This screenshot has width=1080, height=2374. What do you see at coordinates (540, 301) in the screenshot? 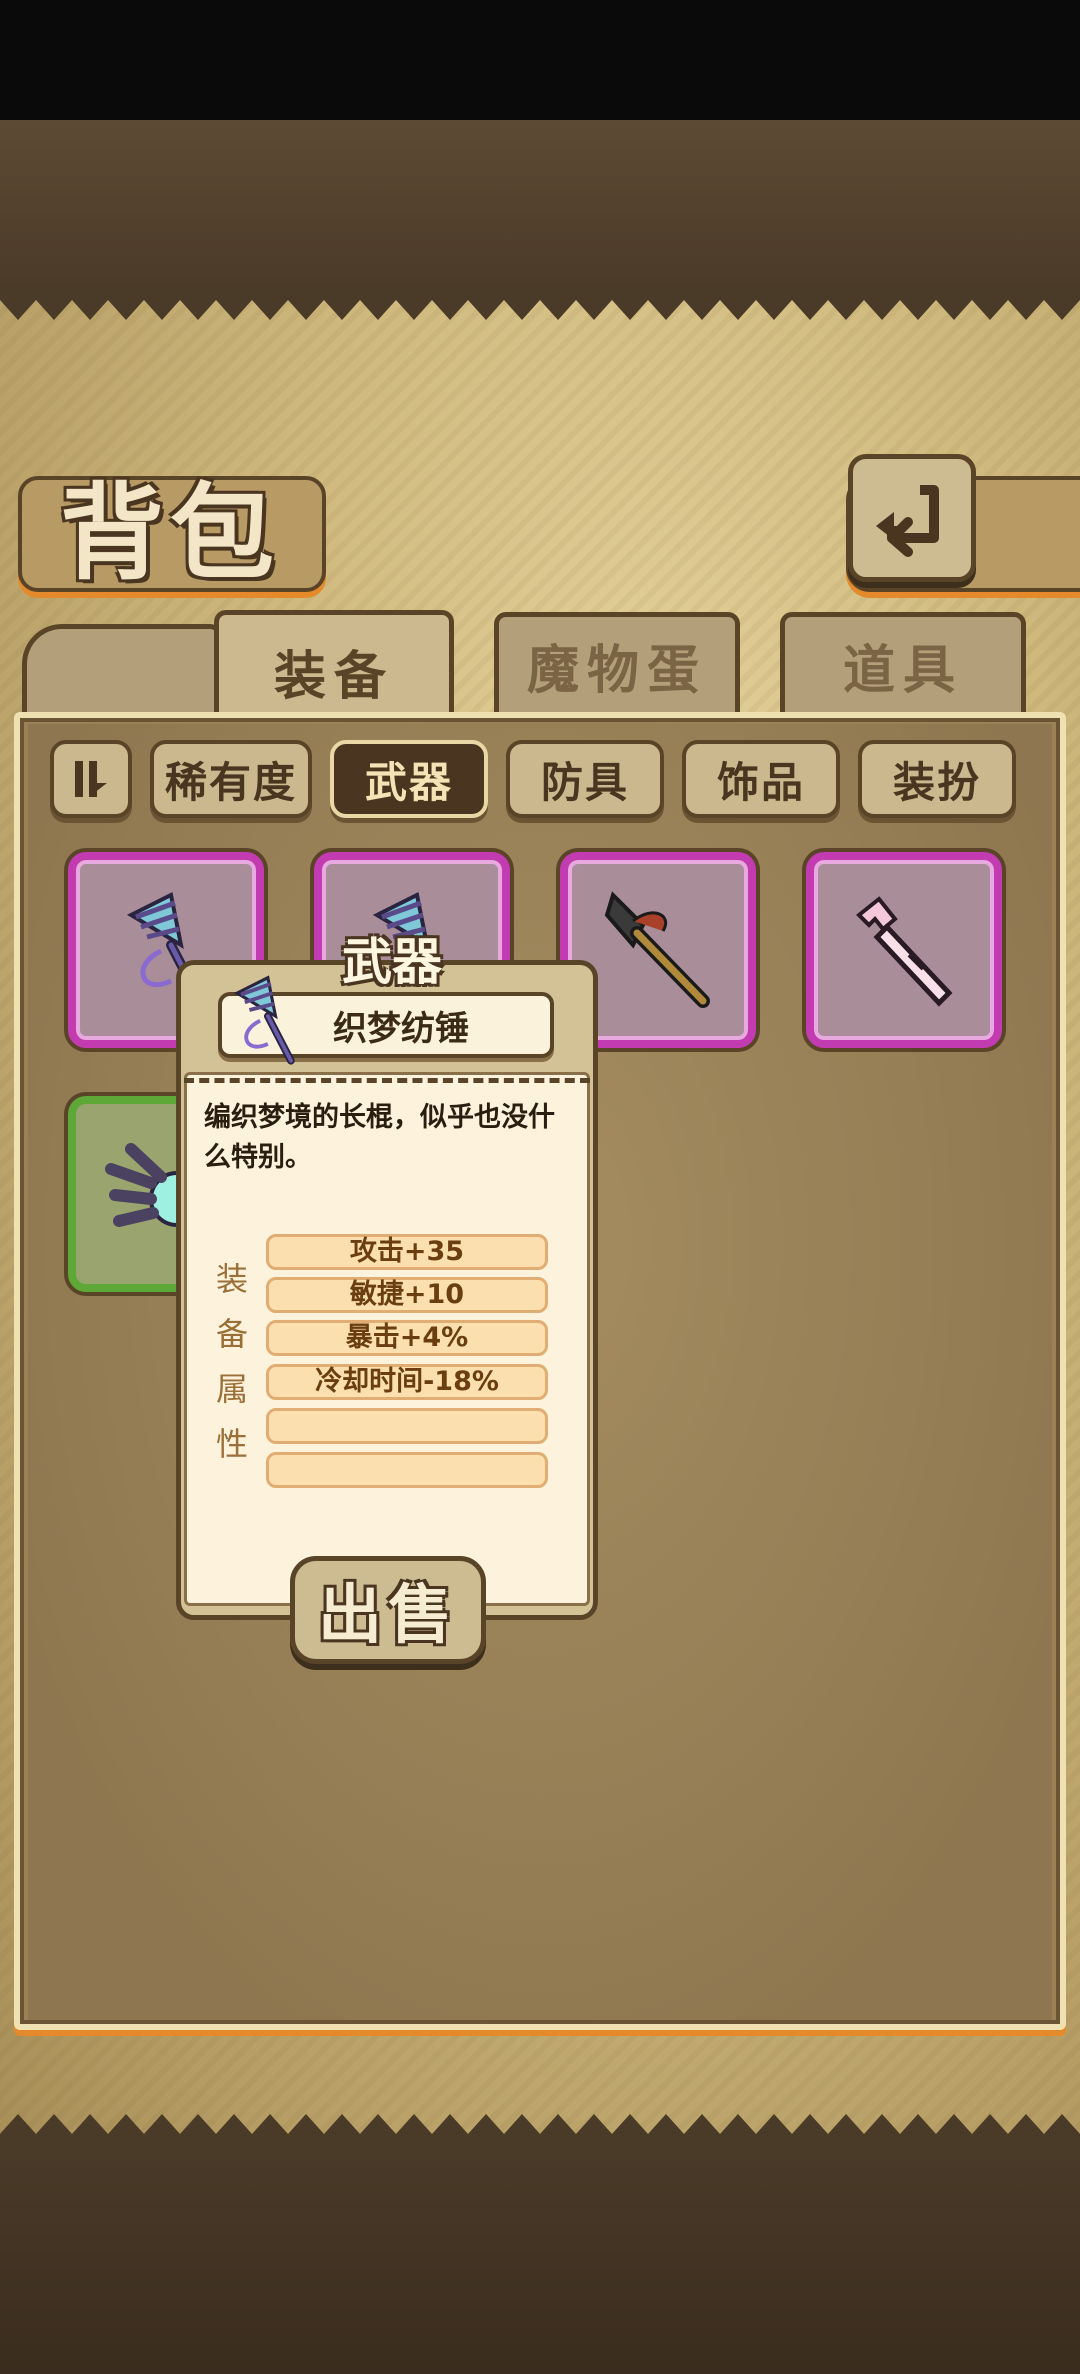
I see `top-zigzag-edge` at bounding box center [540, 301].